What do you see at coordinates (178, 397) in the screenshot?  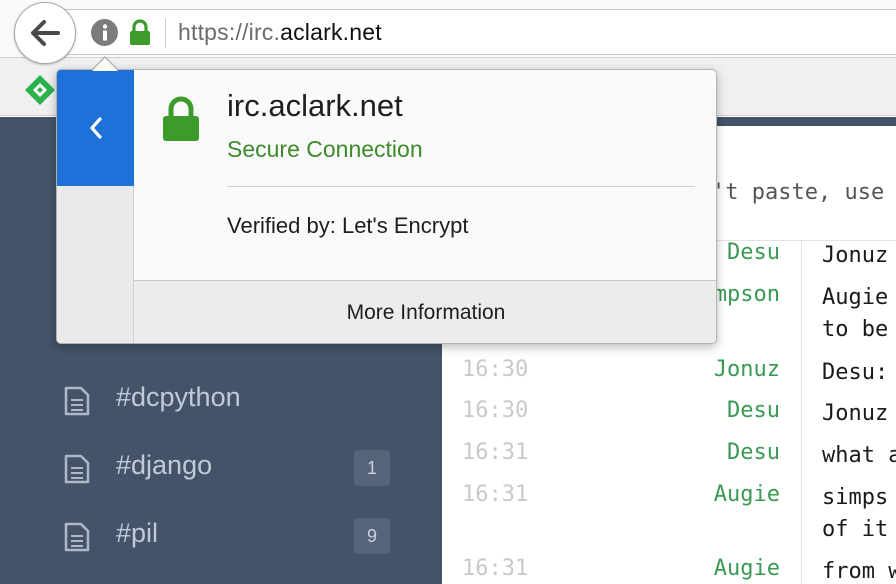 I see `channel-name: #dcpython` at bounding box center [178, 397].